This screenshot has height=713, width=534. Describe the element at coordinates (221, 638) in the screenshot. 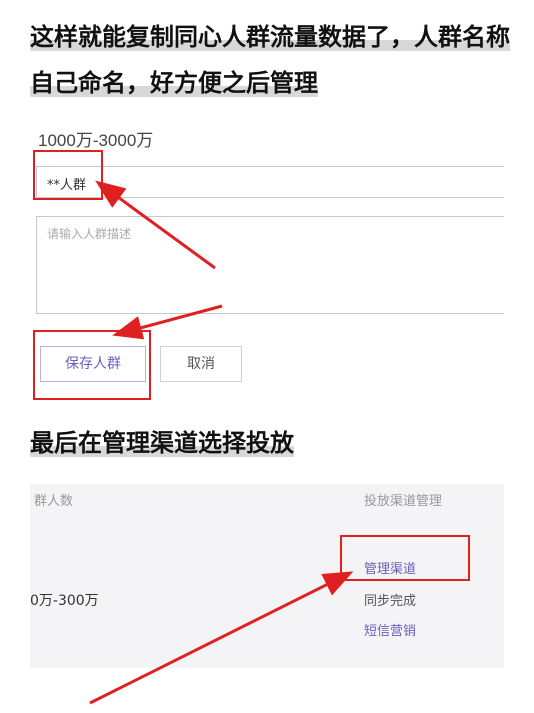

I see `arrow-to-channel` at that location.